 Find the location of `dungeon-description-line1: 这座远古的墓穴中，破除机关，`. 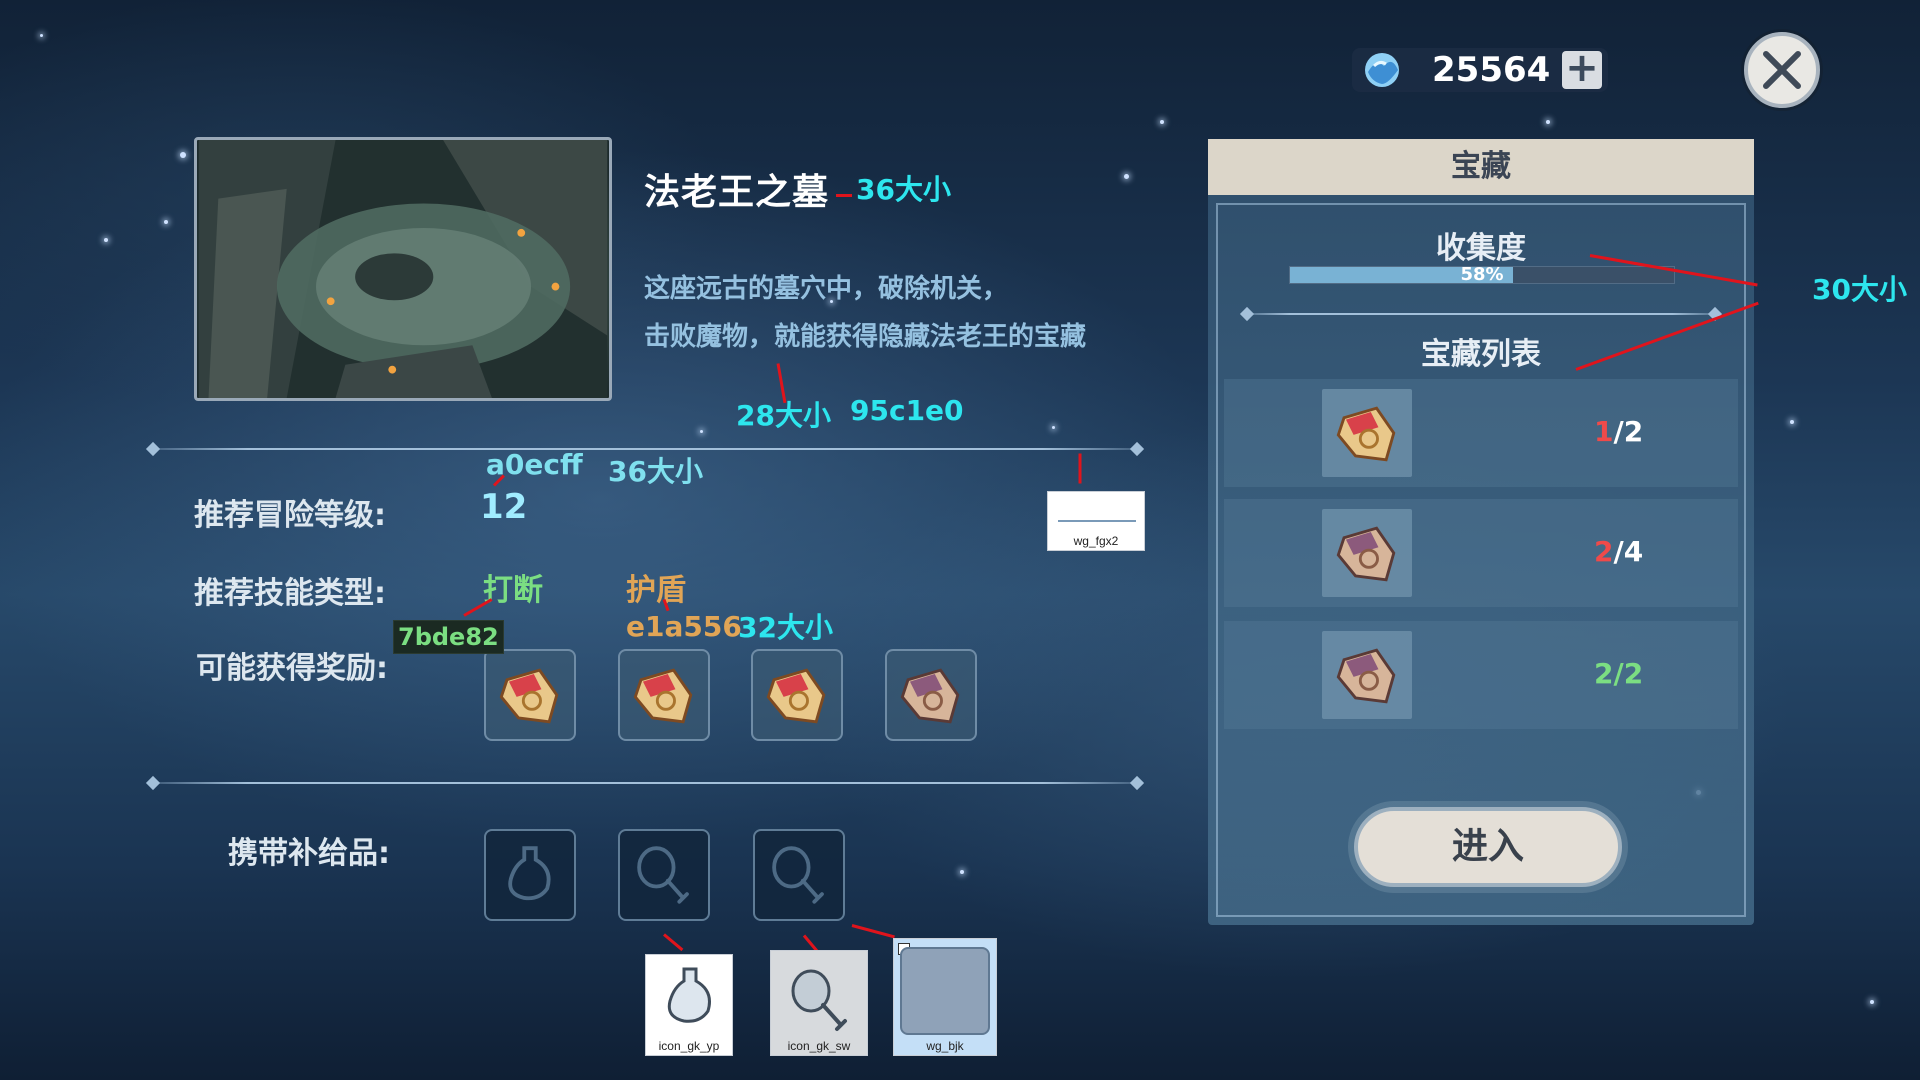

dungeon-description-line1: 这座远古的墓穴中，破除机关， is located at coordinates (826, 289).